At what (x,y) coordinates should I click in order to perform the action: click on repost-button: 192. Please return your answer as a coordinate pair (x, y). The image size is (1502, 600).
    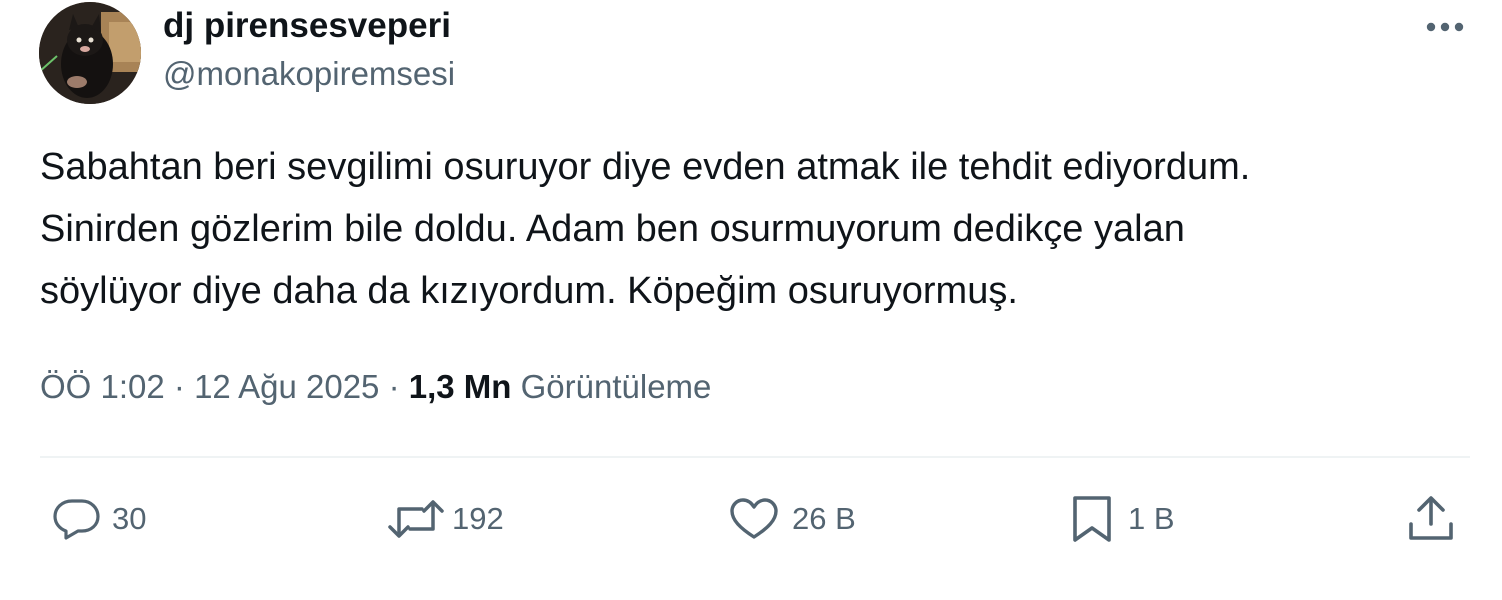
    Looking at the image, I should click on (445, 519).